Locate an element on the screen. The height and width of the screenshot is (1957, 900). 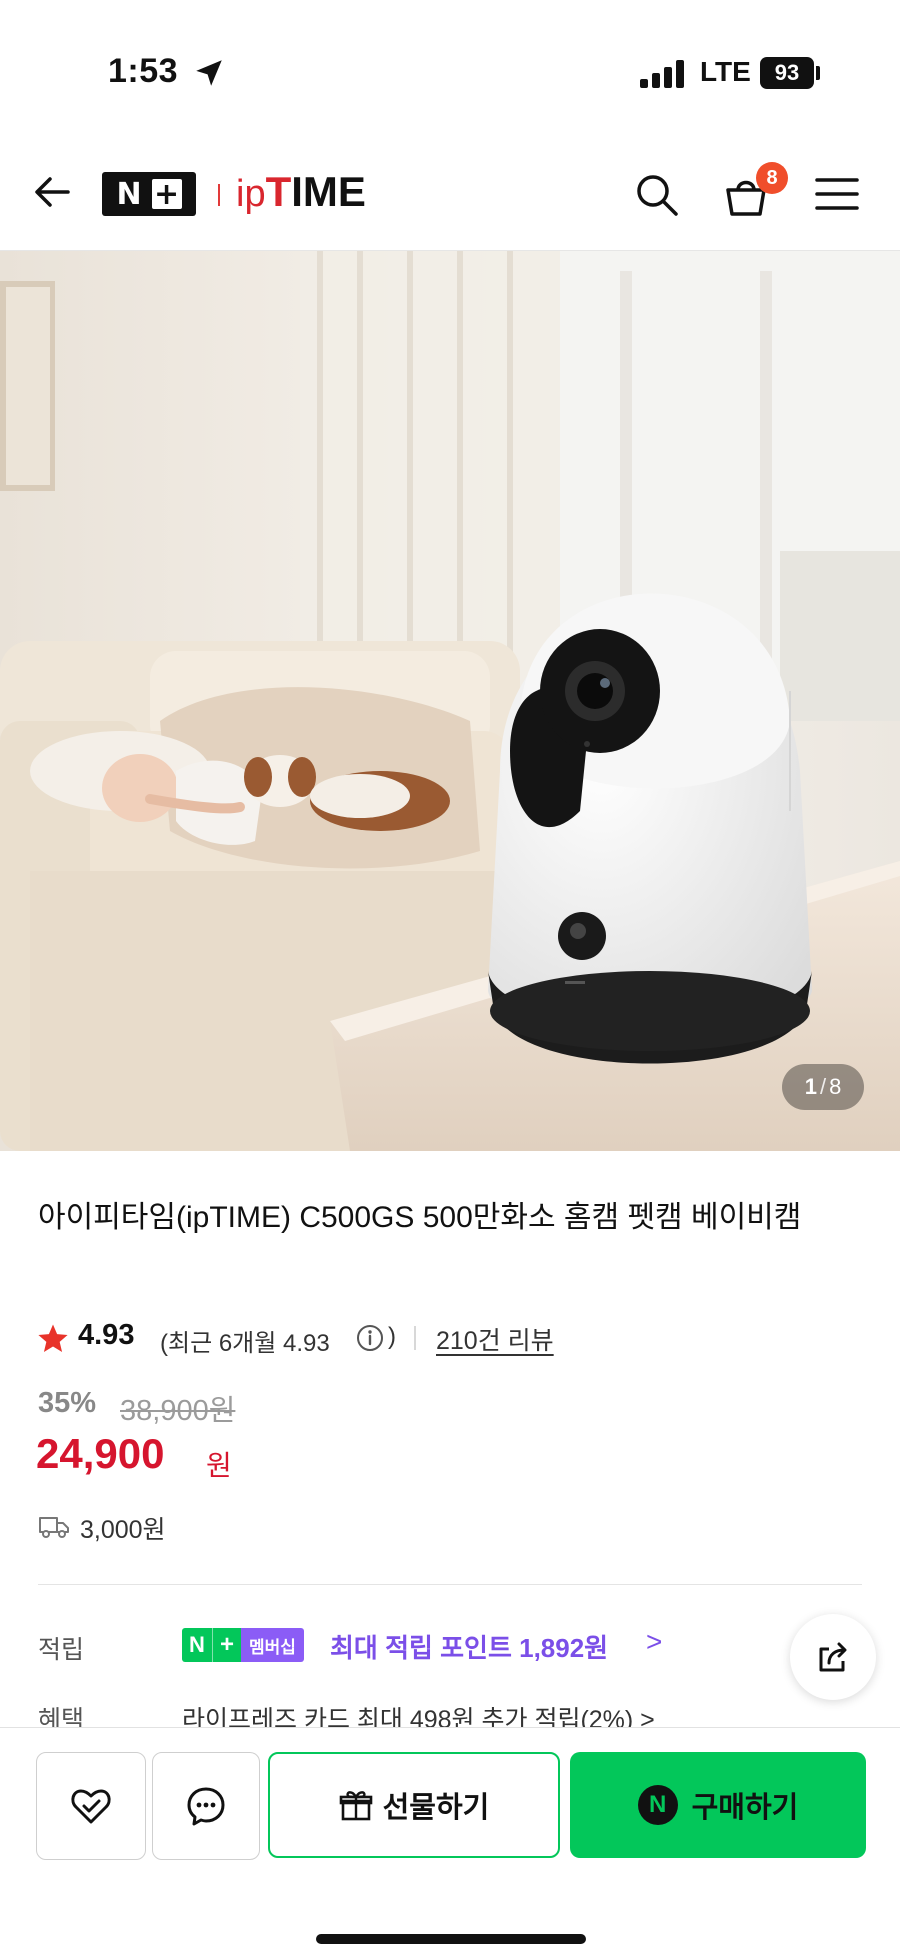
review-count-link: 210건 리뷰 is located at coordinates (495, 1339).